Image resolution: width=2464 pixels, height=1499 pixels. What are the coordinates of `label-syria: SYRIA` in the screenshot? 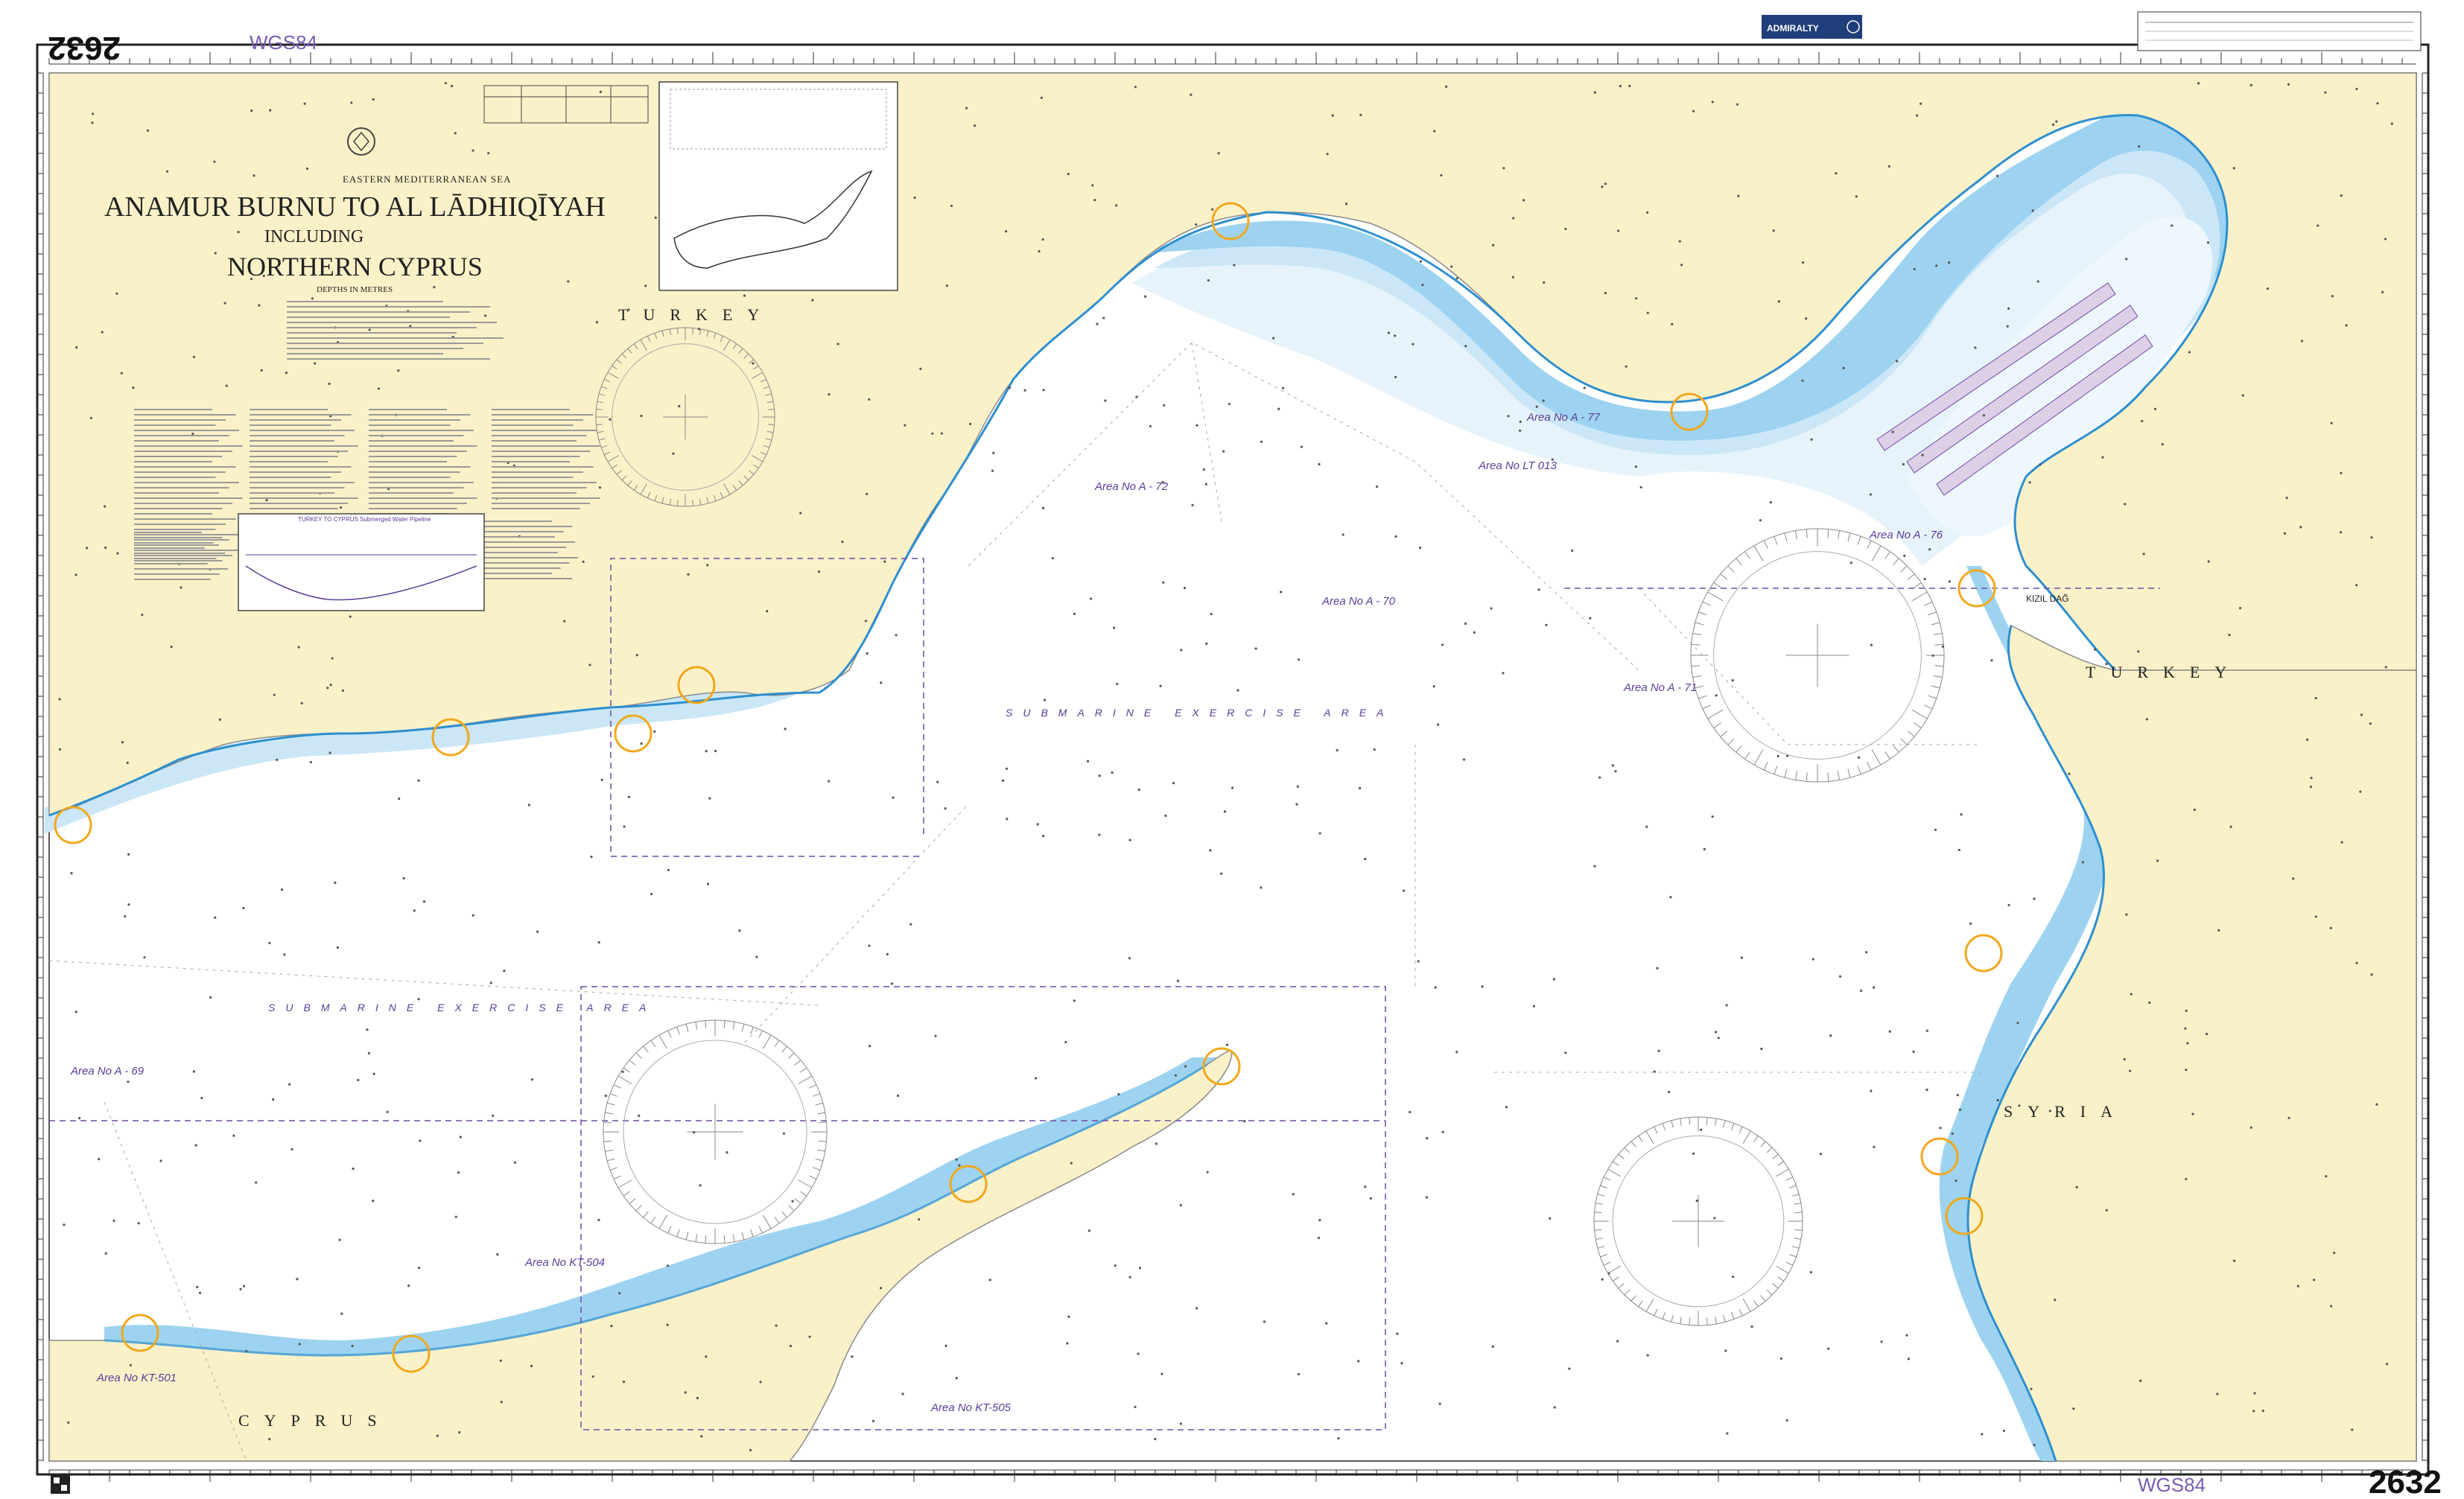 It's located at (2065, 1111).